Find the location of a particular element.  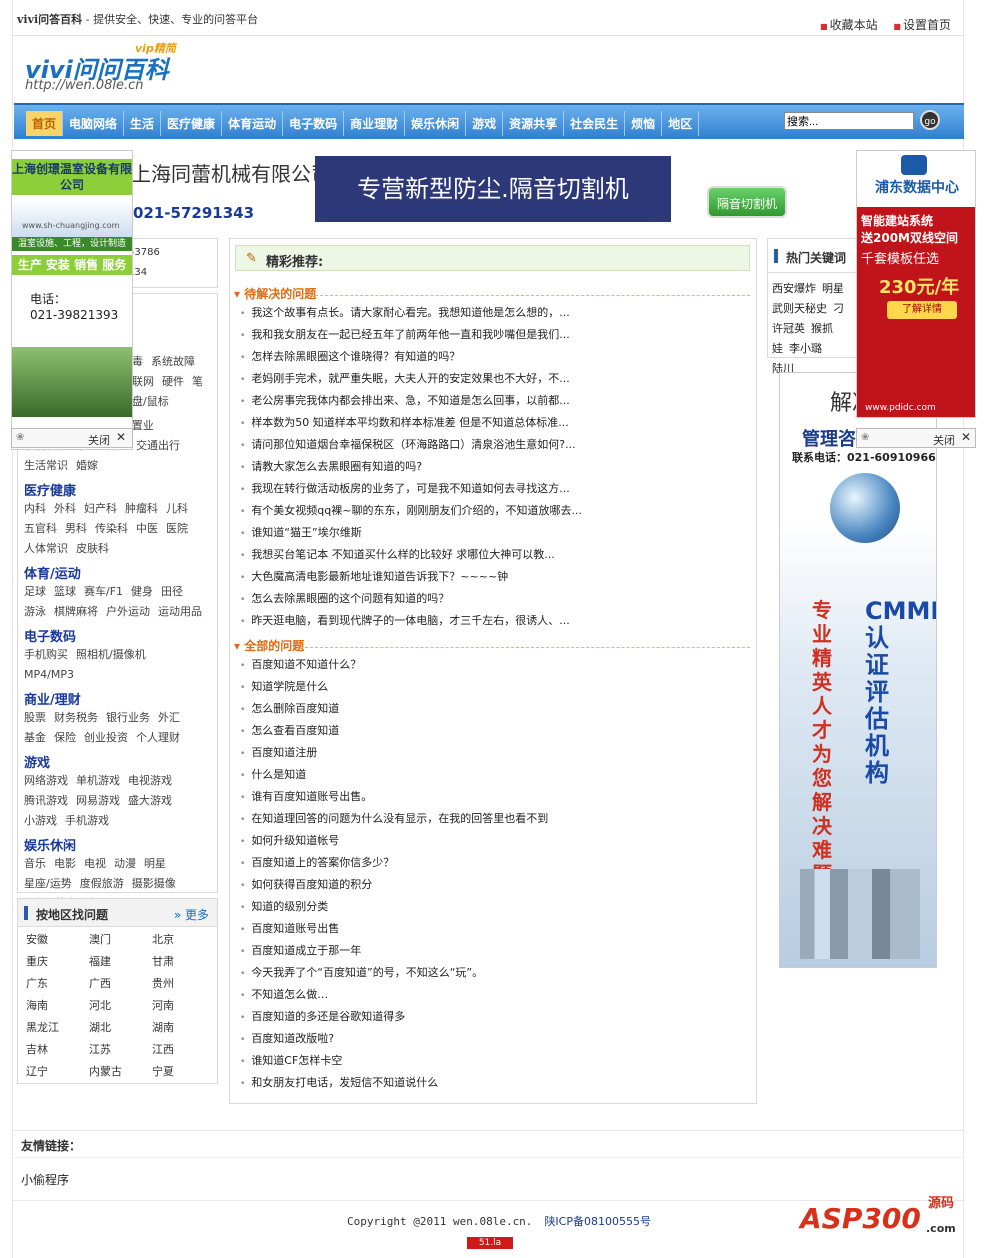

category-link: 健身 is located at coordinates (142, 591).